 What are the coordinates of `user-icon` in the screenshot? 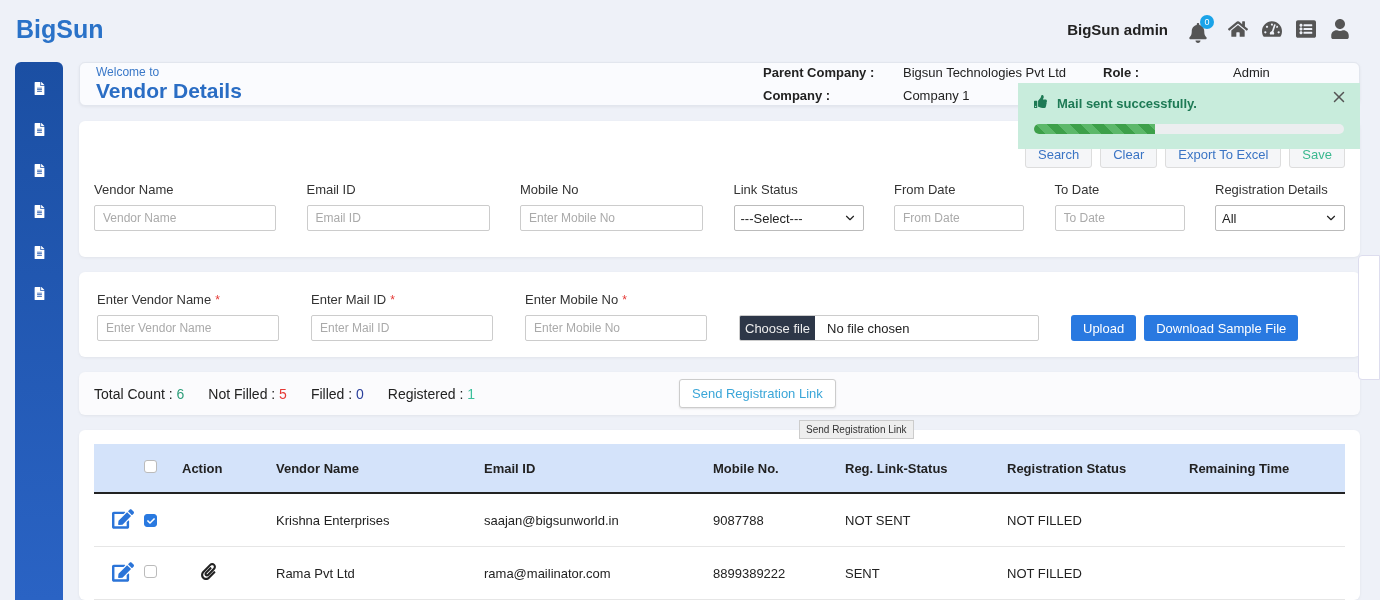 It's located at (1340, 29).